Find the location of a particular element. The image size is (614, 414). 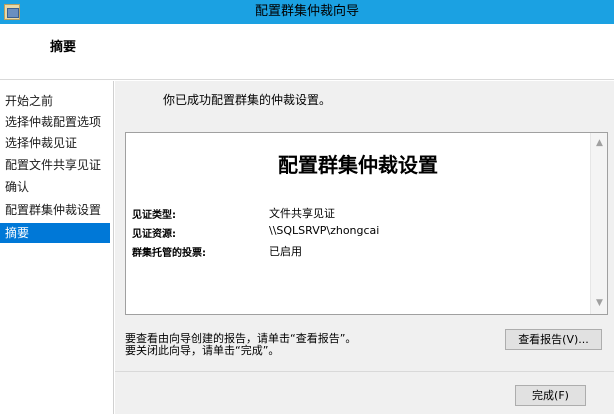

witness-resource-label: 见证资源: is located at coordinates (154, 234).